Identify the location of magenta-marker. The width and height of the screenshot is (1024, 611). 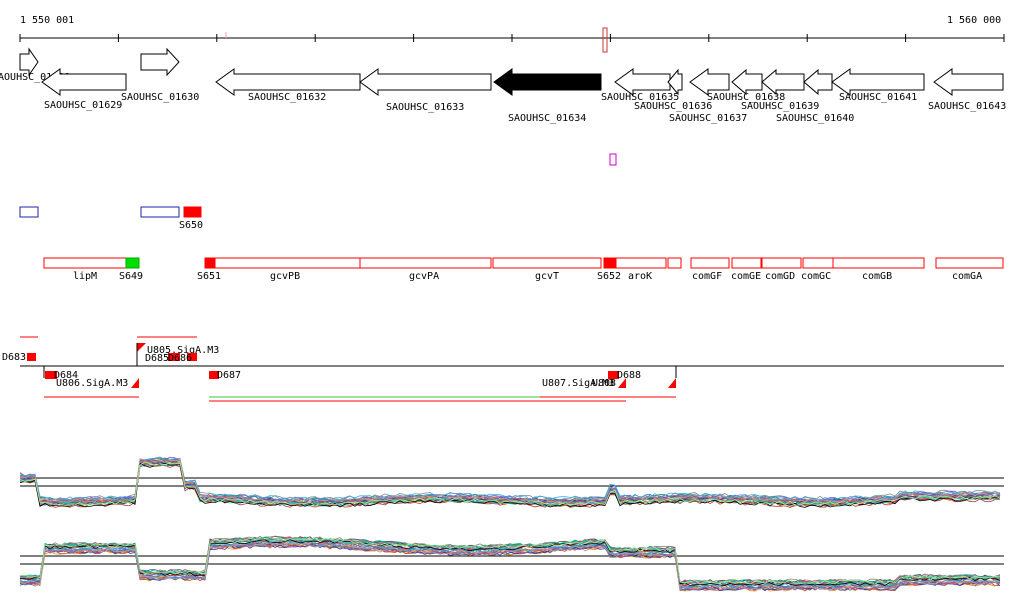
(613, 159).